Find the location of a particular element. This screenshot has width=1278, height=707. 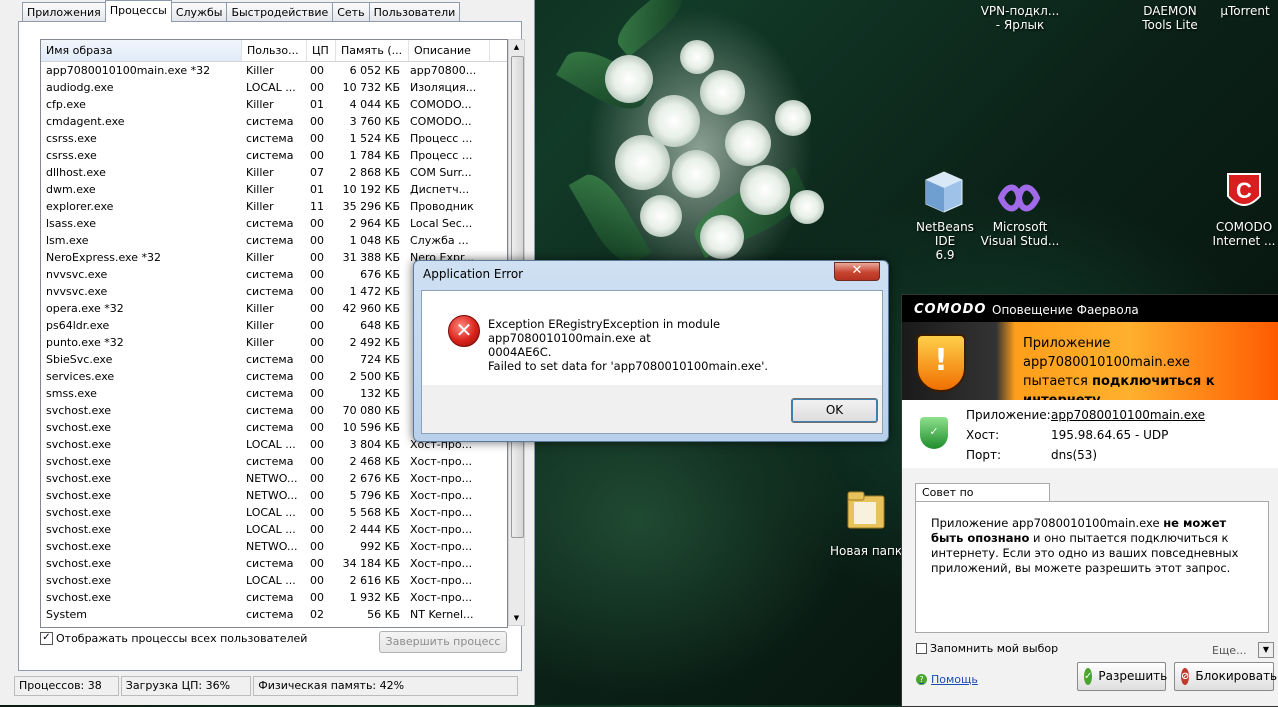

show-all-processes: ✓ Отображать процессы всех пользователей is located at coordinates (173, 638).